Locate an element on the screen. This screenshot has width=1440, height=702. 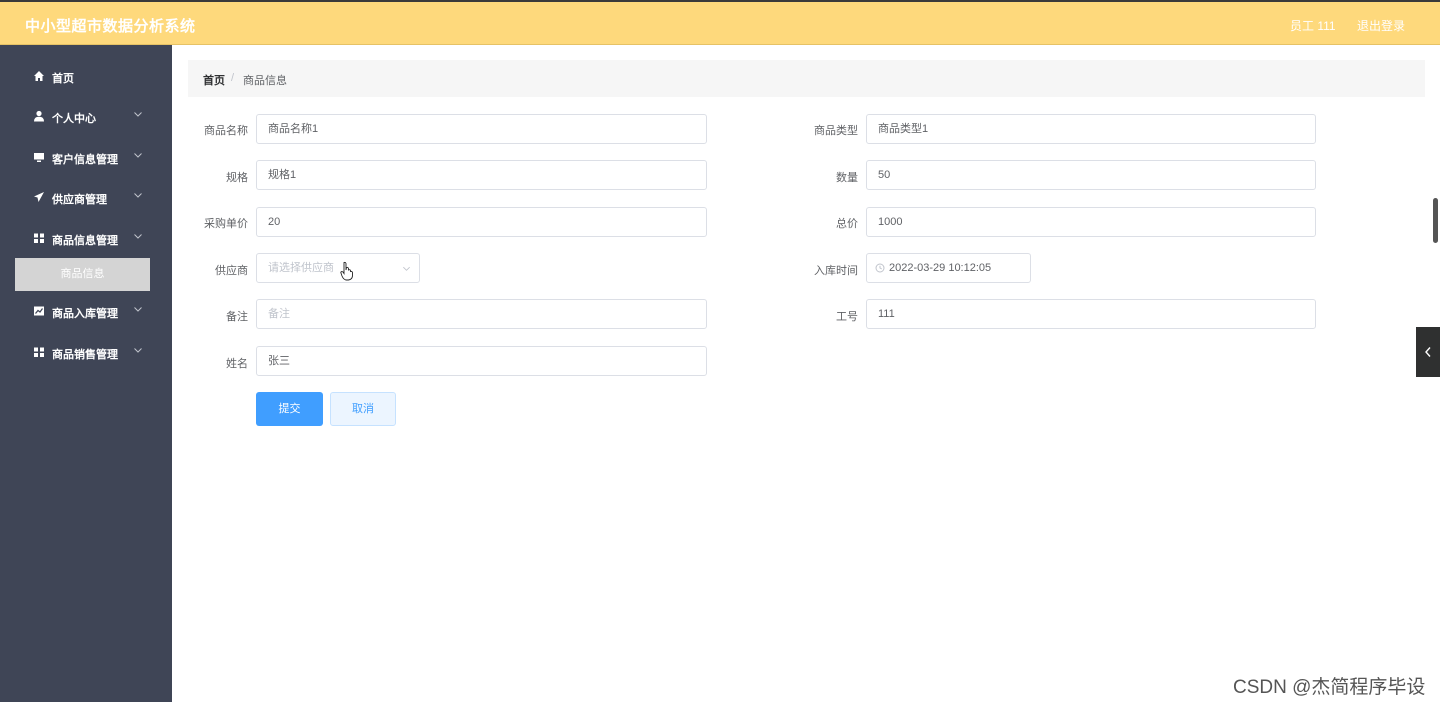
employee-no-label: 工号 is located at coordinates (847, 317).